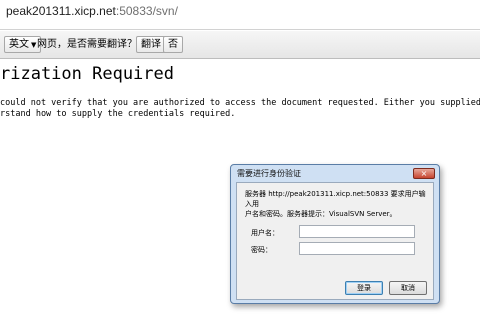 Image resolution: width=480 pixels, height=320 pixels. Describe the element at coordinates (146, 11) in the screenshot. I see `url-path: :50833/svn/` at that location.